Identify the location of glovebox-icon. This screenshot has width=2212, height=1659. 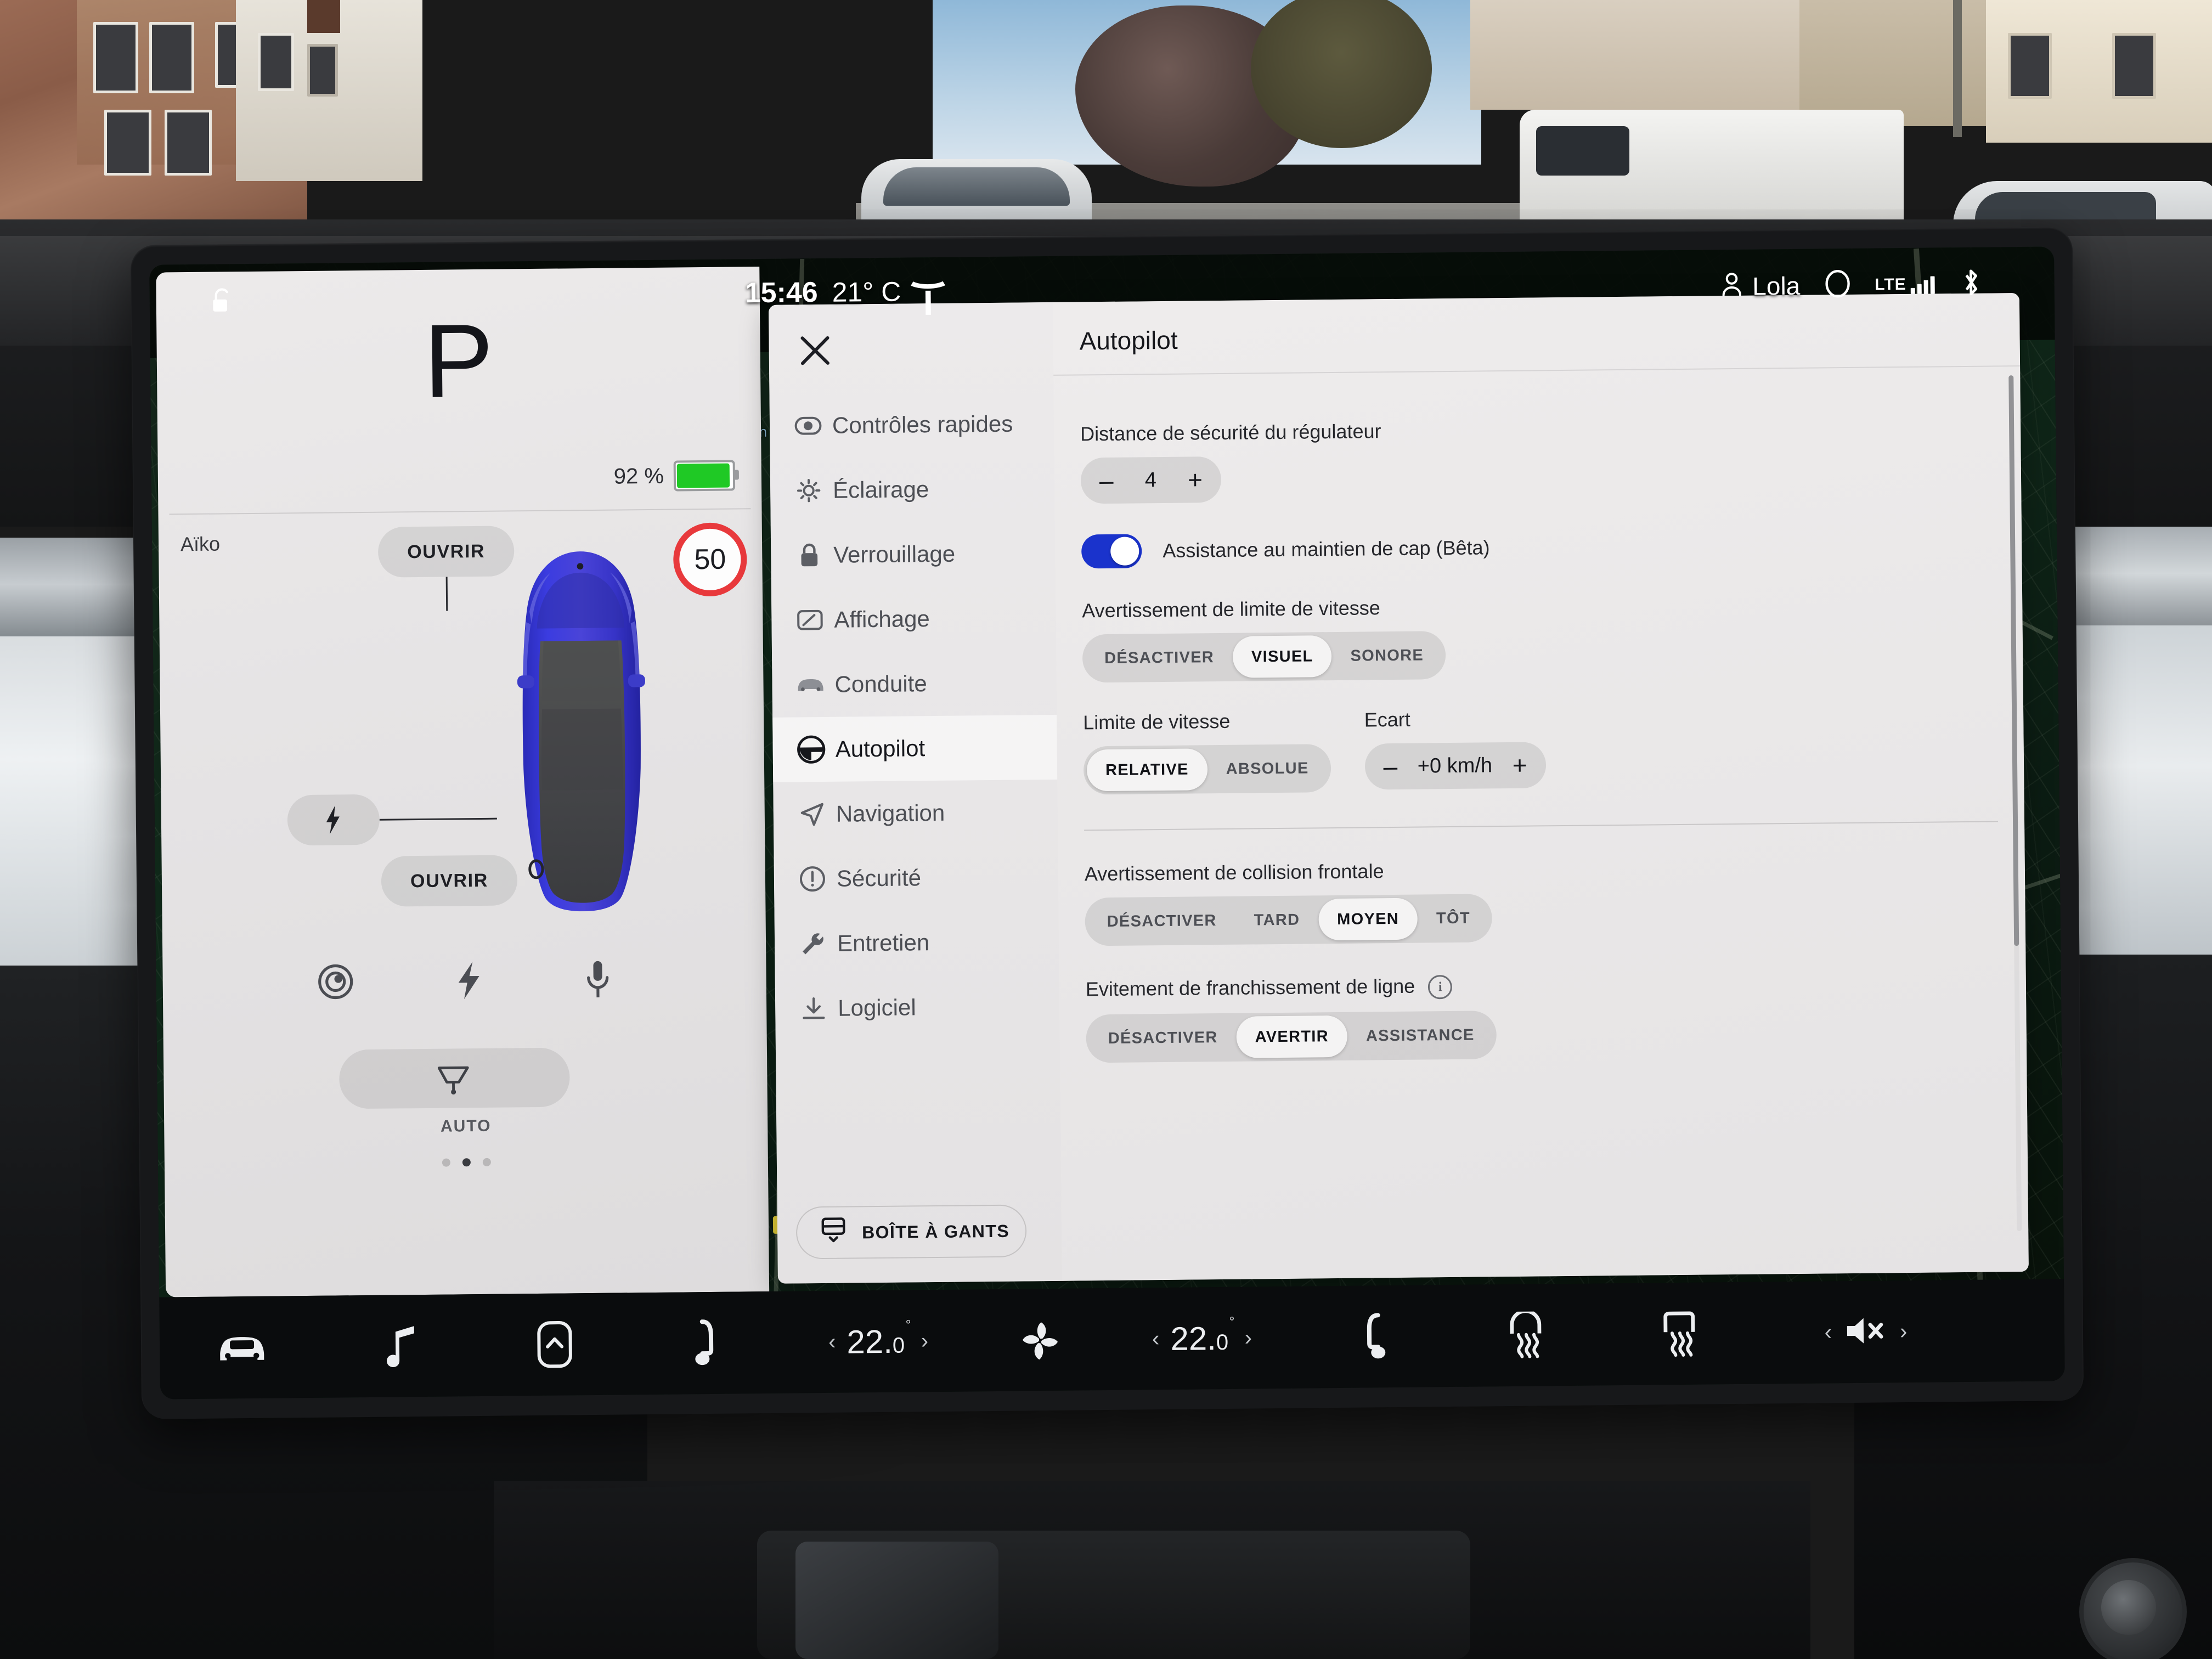
(833, 1232).